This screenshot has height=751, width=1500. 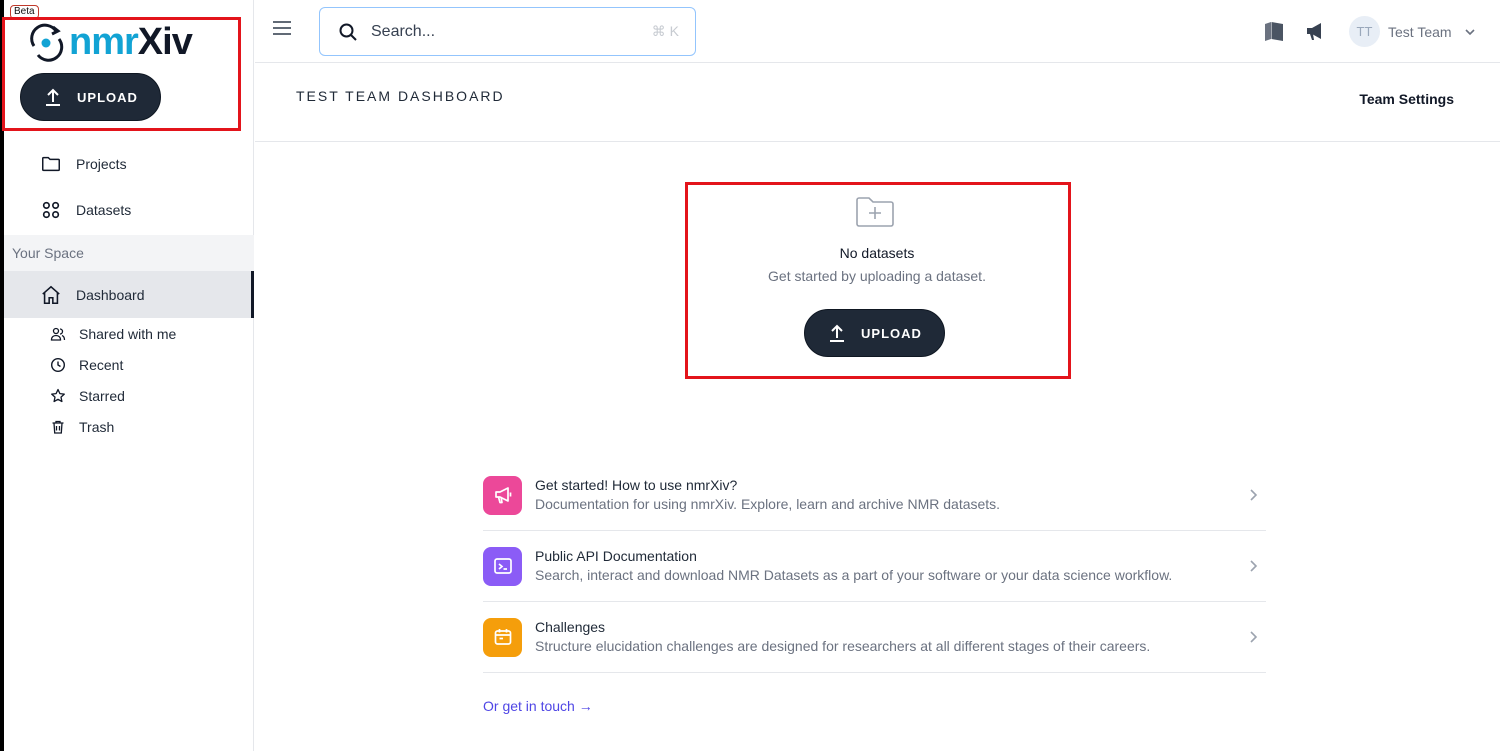 I want to click on sidebar-item-label: Starred, so click(x=102, y=396).